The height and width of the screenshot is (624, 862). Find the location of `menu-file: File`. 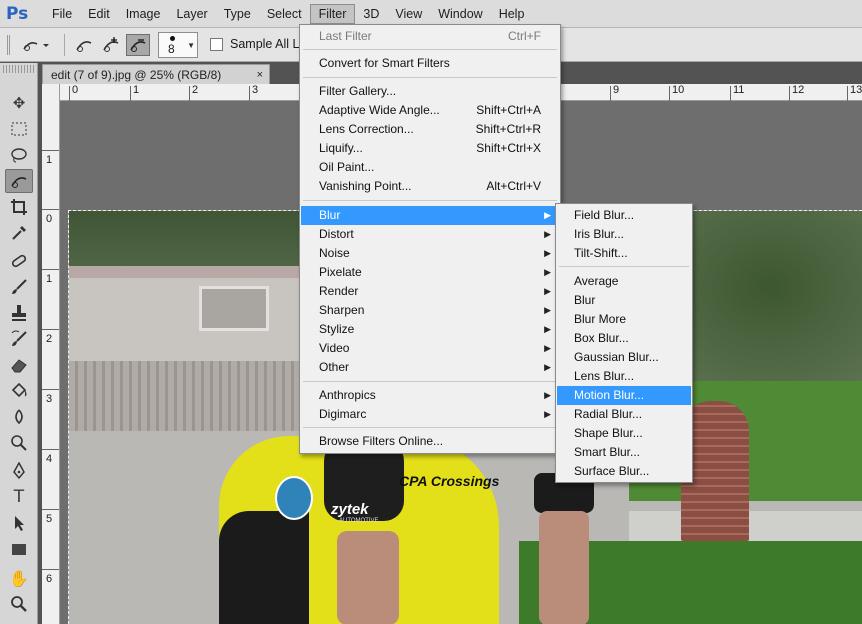

menu-file: File is located at coordinates (62, 14).